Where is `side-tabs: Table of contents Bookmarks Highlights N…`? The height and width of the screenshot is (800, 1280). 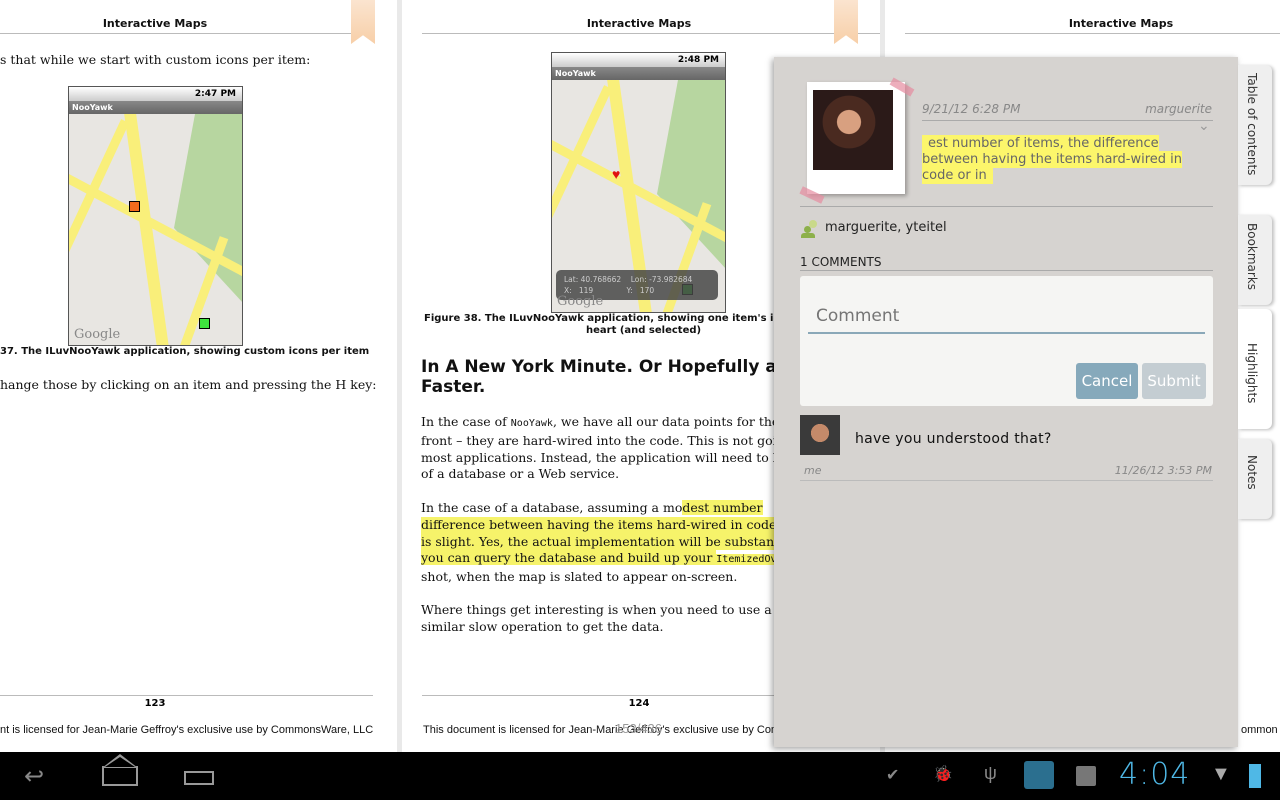 side-tabs: Table of contents Bookmarks Highlights N… is located at coordinates (1259, 402).